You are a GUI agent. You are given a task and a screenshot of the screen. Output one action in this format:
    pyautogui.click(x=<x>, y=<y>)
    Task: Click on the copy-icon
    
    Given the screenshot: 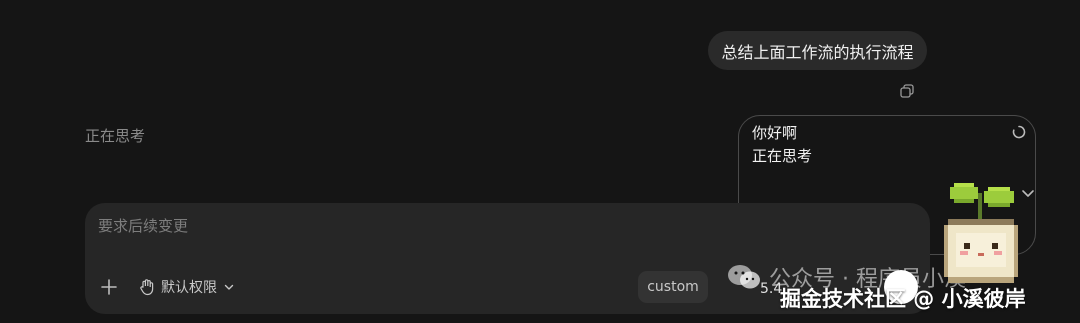 What is the action you would take?
    pyautogui.click(x=907, y=91)
    